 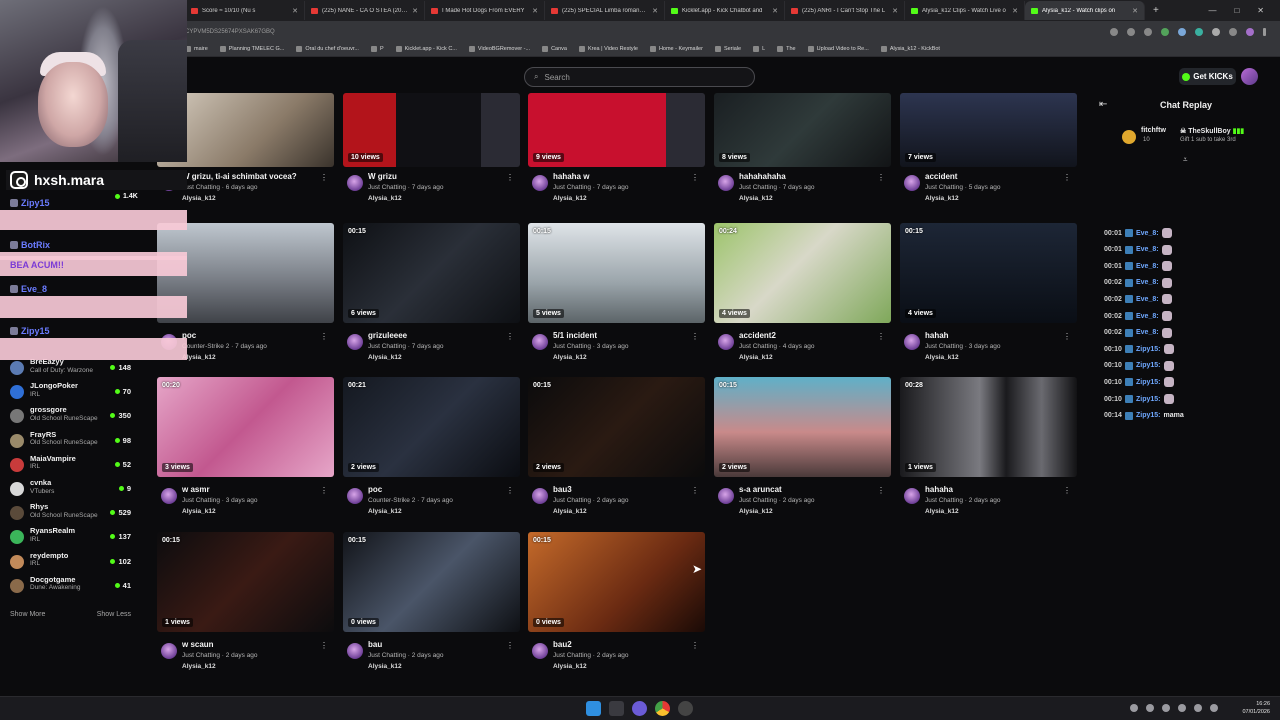 I want to click on chrome-icon, so click(x=662, y=708).